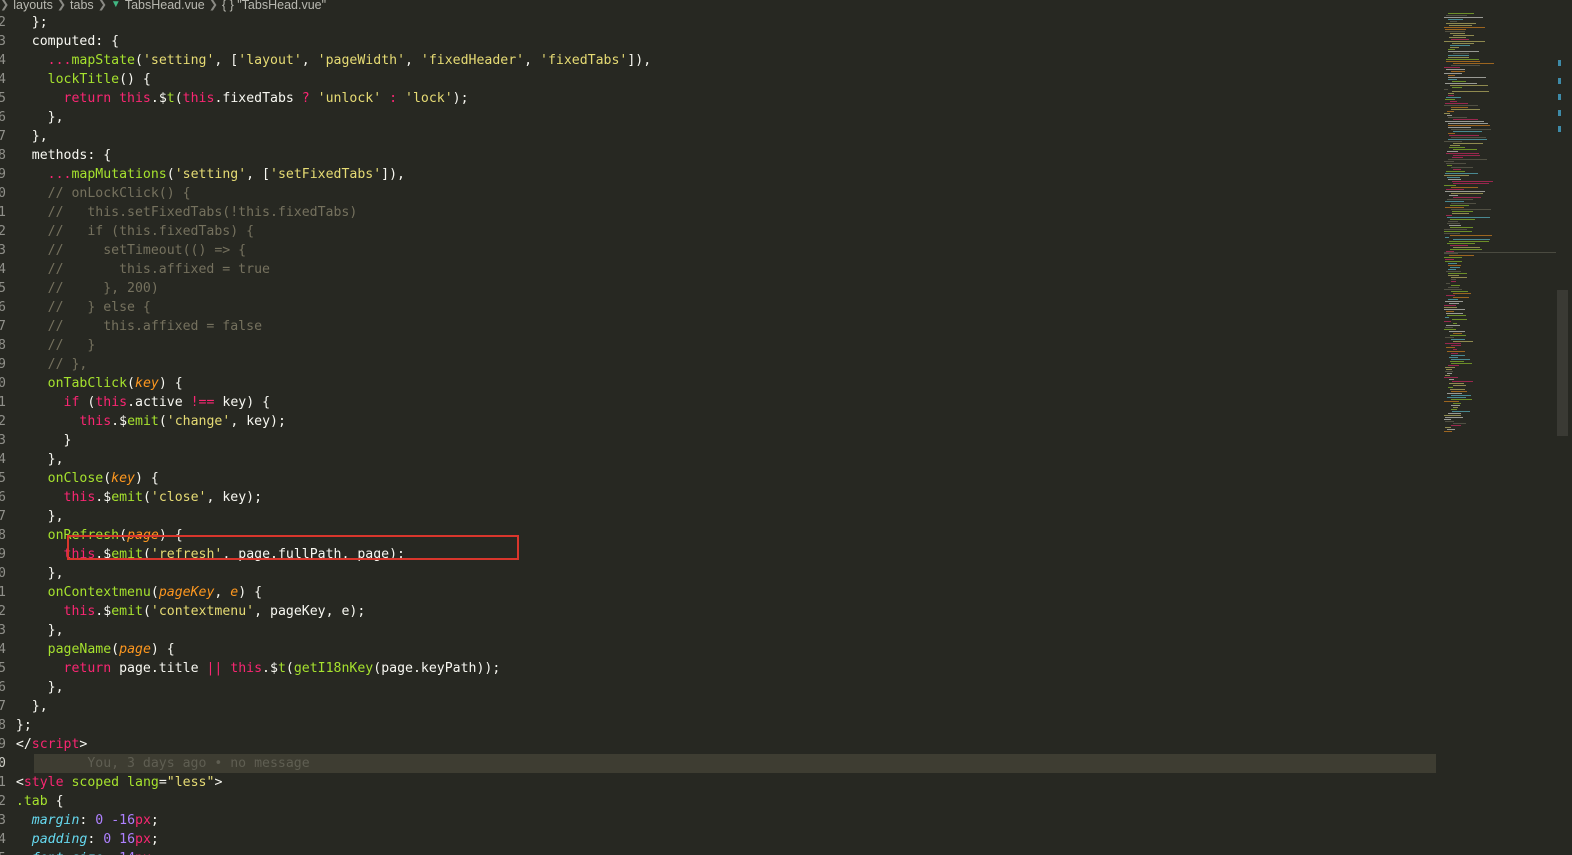 This screenshot has height=855, width=1572. Describe the element at coordinates (718, 763) in the screenshot. I see `code-line: 0 You, 3 days ago • no message` at that location.